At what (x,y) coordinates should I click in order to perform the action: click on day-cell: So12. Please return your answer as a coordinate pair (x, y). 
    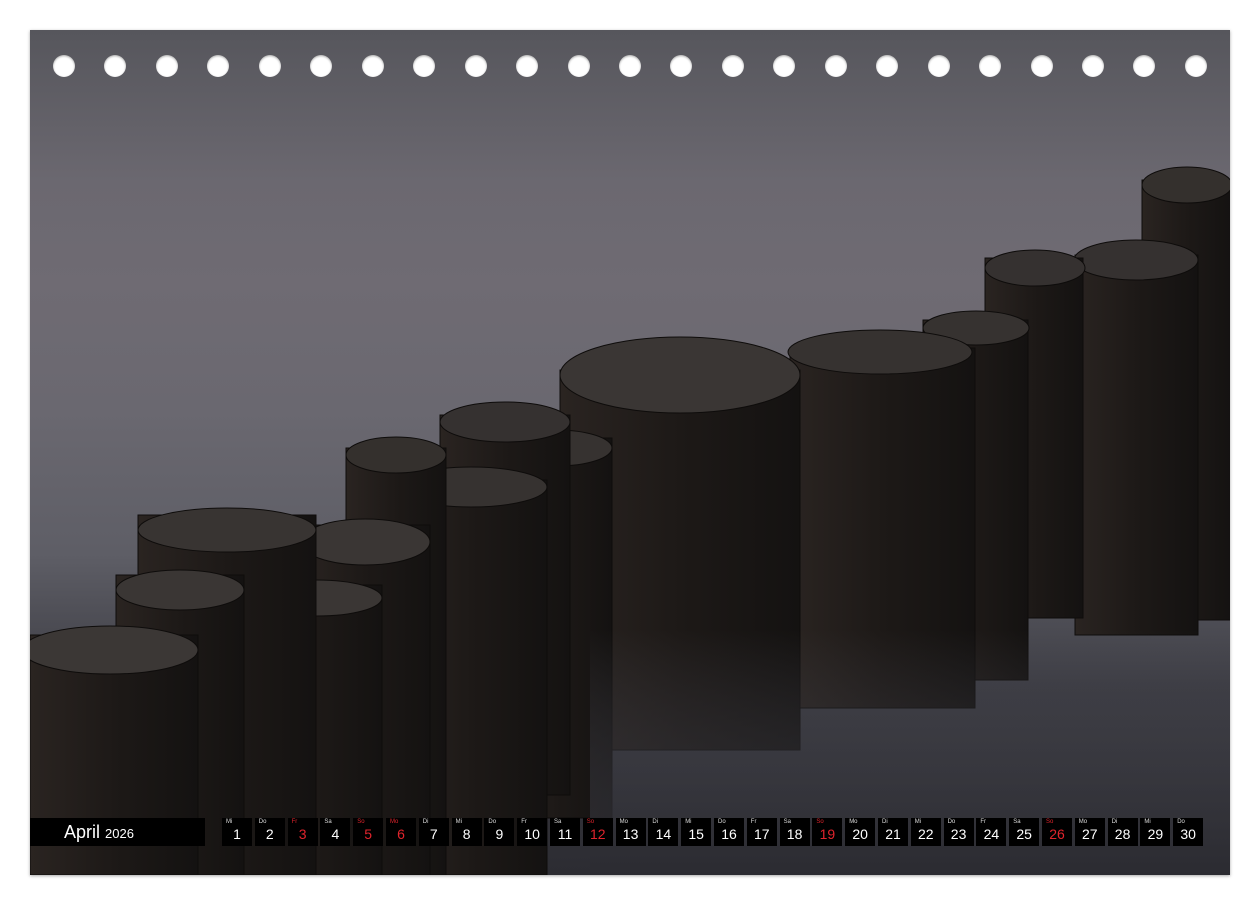
    Looking at the image, I should click on (598, 832).